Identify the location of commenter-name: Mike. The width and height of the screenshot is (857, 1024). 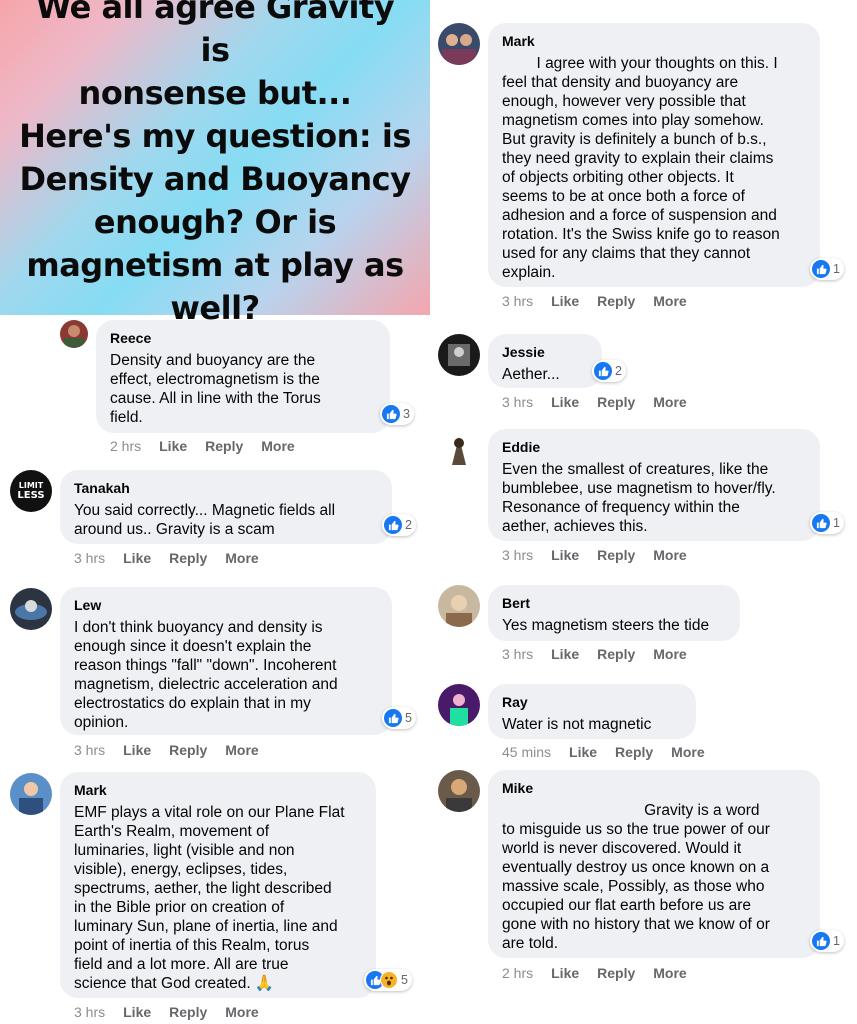
(654, 788).